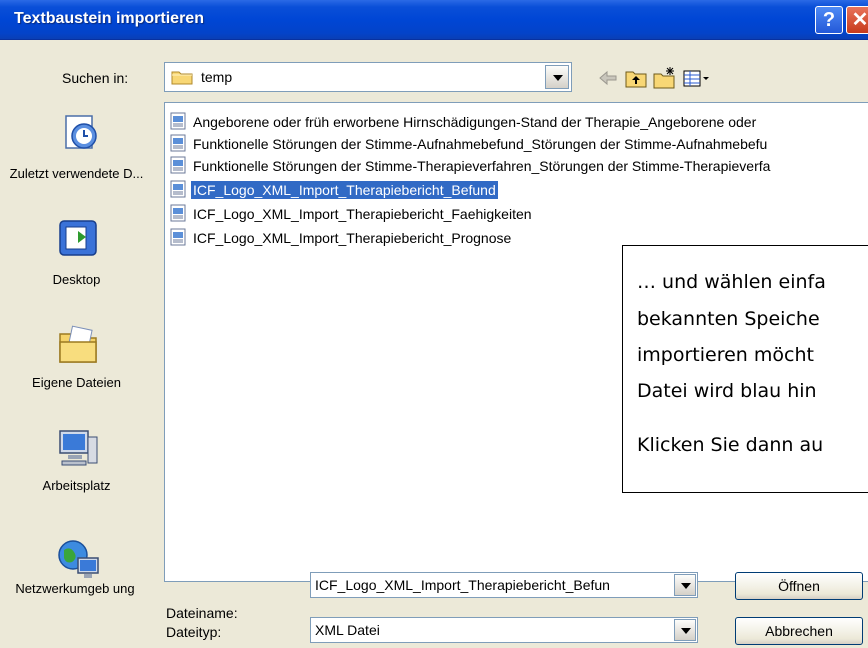 Image resolution: width=868 pixels, height=648 pixels. Describe the element at coordinates (202, 613) in the screenshot. I see `filename-label: Dateiname:` at that location.